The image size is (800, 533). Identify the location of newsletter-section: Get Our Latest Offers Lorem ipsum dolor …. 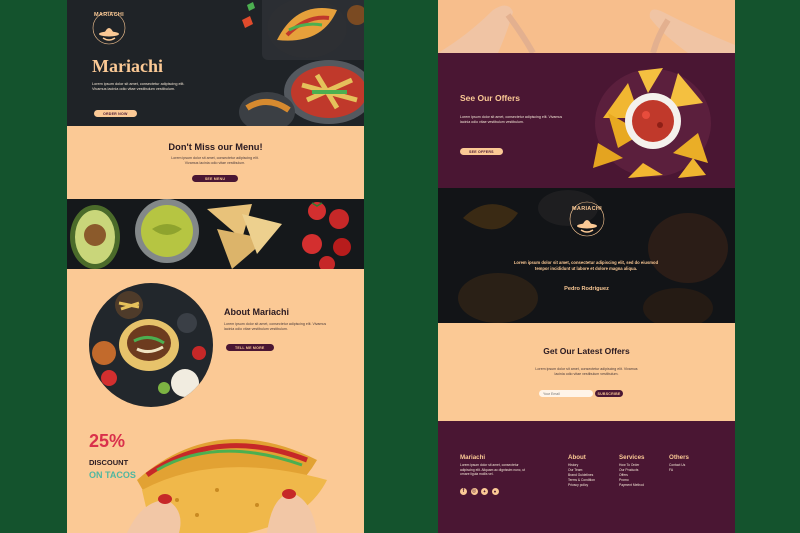
(586, 372).